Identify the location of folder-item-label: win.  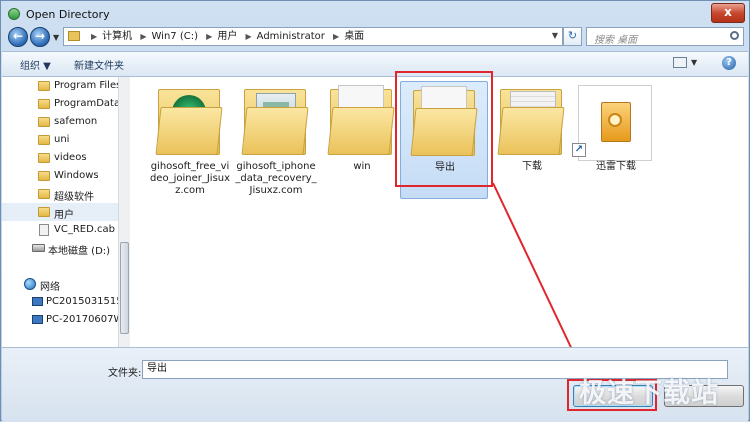
(362, 166).